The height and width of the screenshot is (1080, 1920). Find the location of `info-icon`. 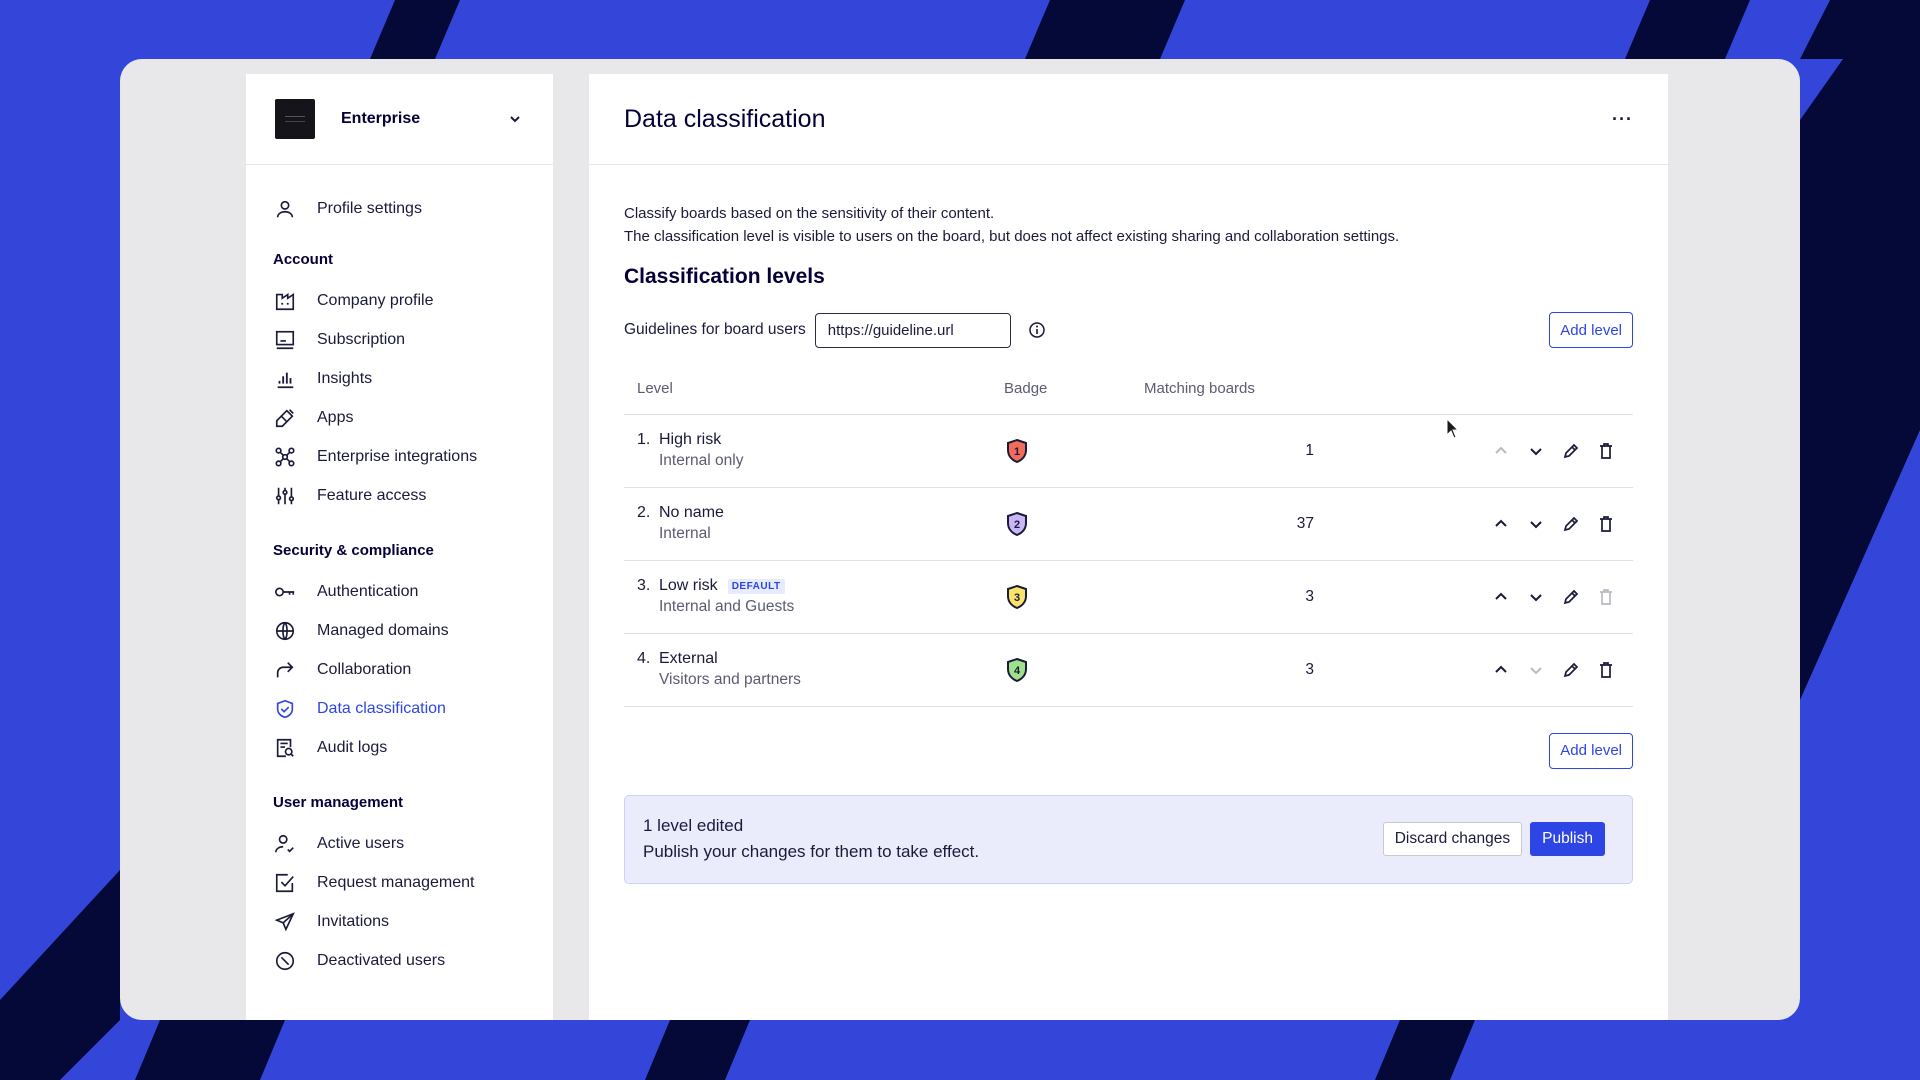

info-icon is located at coordinates (1037, 330).